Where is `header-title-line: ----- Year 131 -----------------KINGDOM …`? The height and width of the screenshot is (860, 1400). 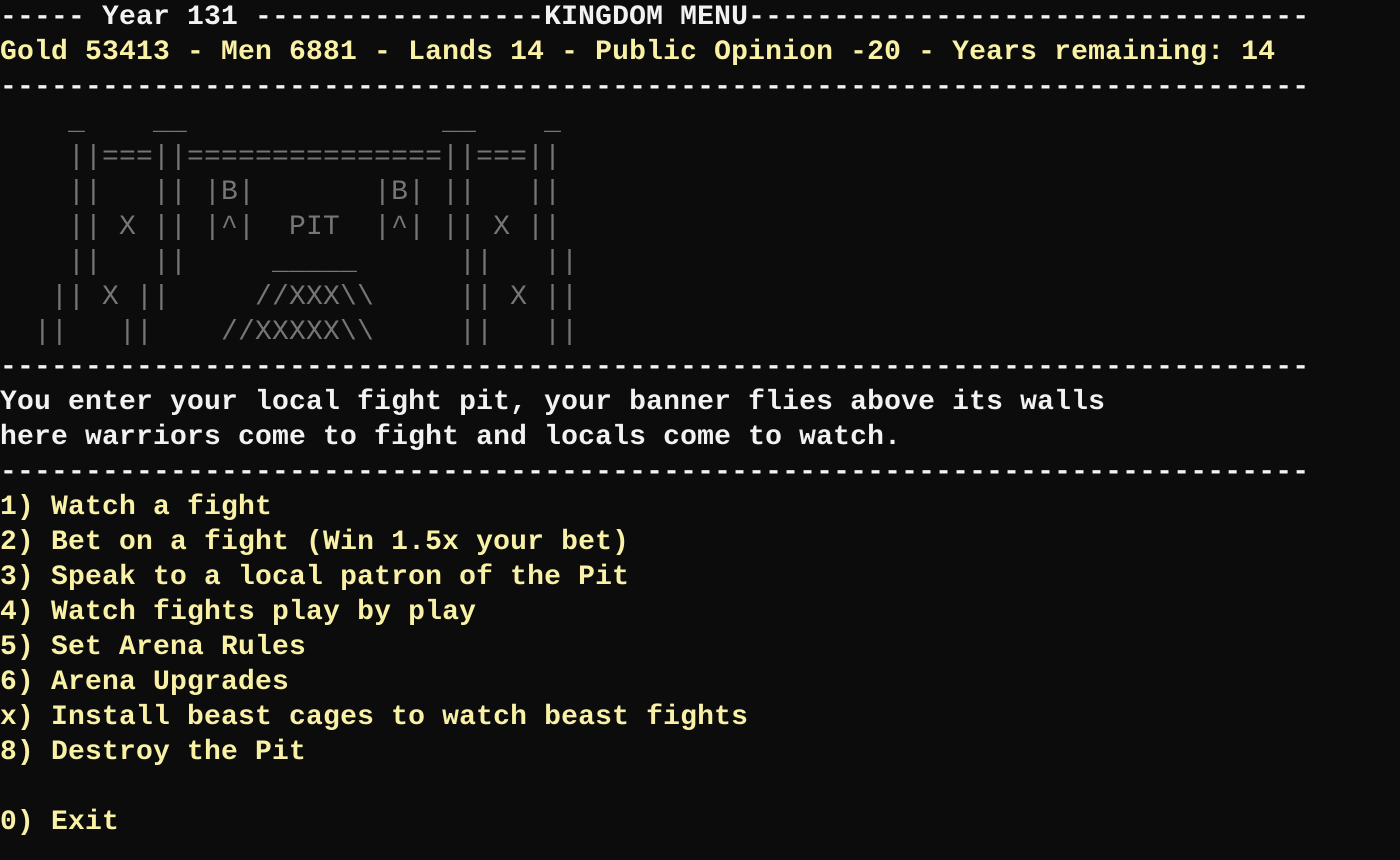
header-title-line: ----- Year 131 -----------------KINGDOM … is located at coordinates (655, 17).